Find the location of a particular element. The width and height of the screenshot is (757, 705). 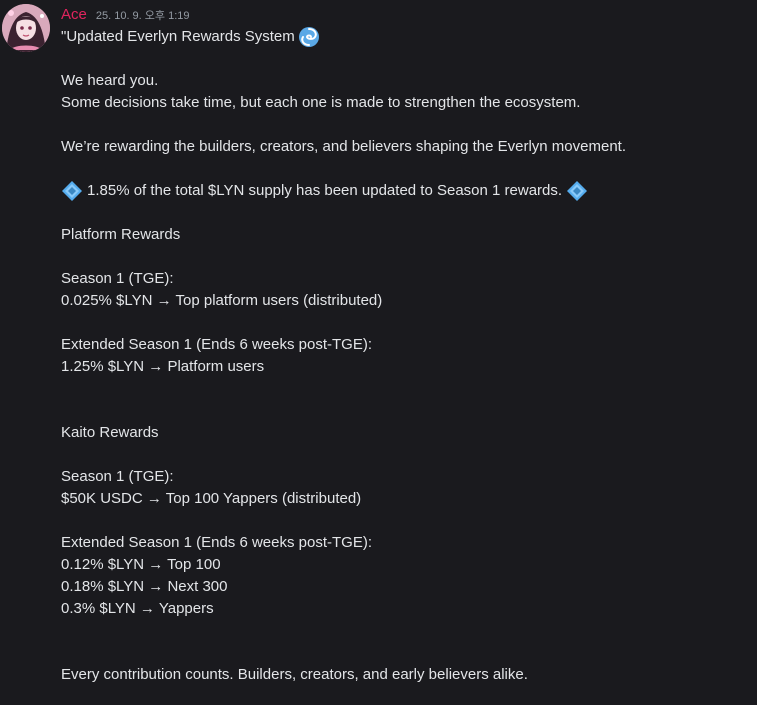

message-line: Platform Rewards is located at coordinates (401, 235).